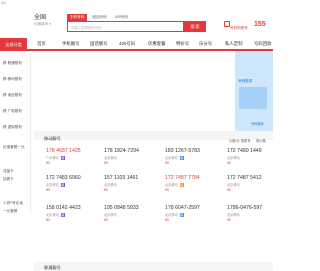  Describe the element at coordinates (234, 140) in the screenshot. I see `filter-price: 价格/元` at that location.